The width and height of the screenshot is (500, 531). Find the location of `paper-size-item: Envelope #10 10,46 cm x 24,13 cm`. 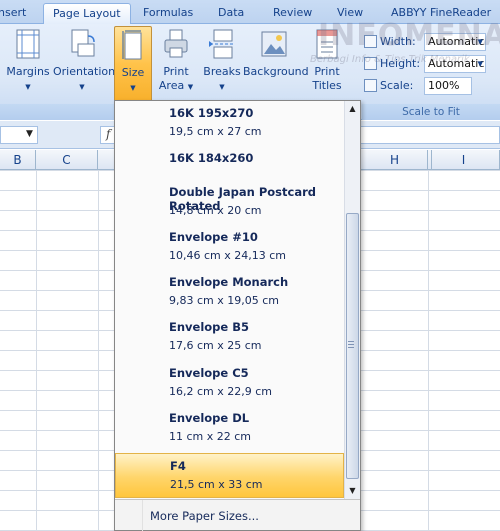

paper-size-item: Envelope #10 10,46 cm x 24,13 cm is located at coordinates (229, 247).